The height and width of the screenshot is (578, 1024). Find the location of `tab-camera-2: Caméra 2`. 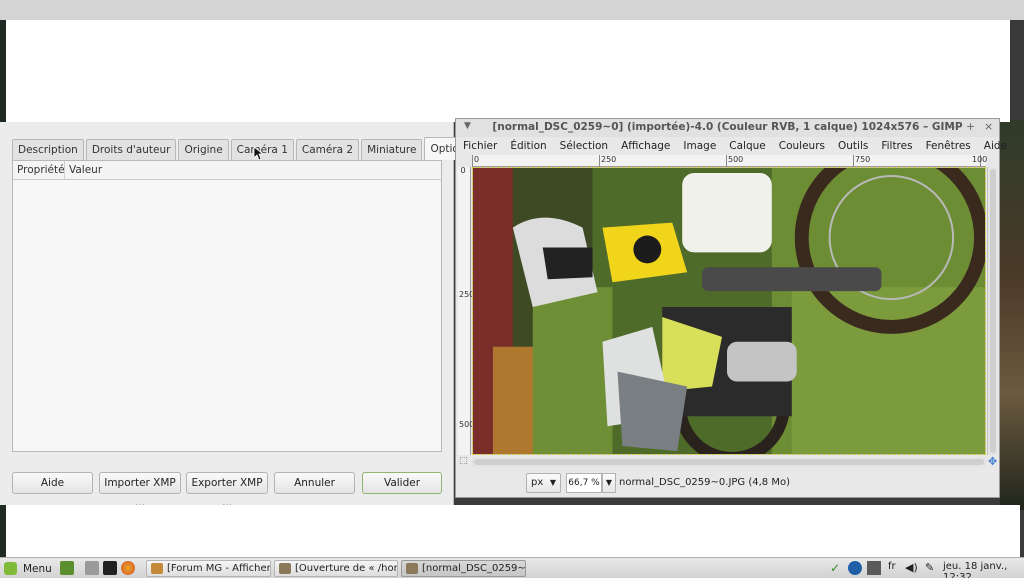

tab-camera-2: Caméra 2 is located at coordinates (327, 149).